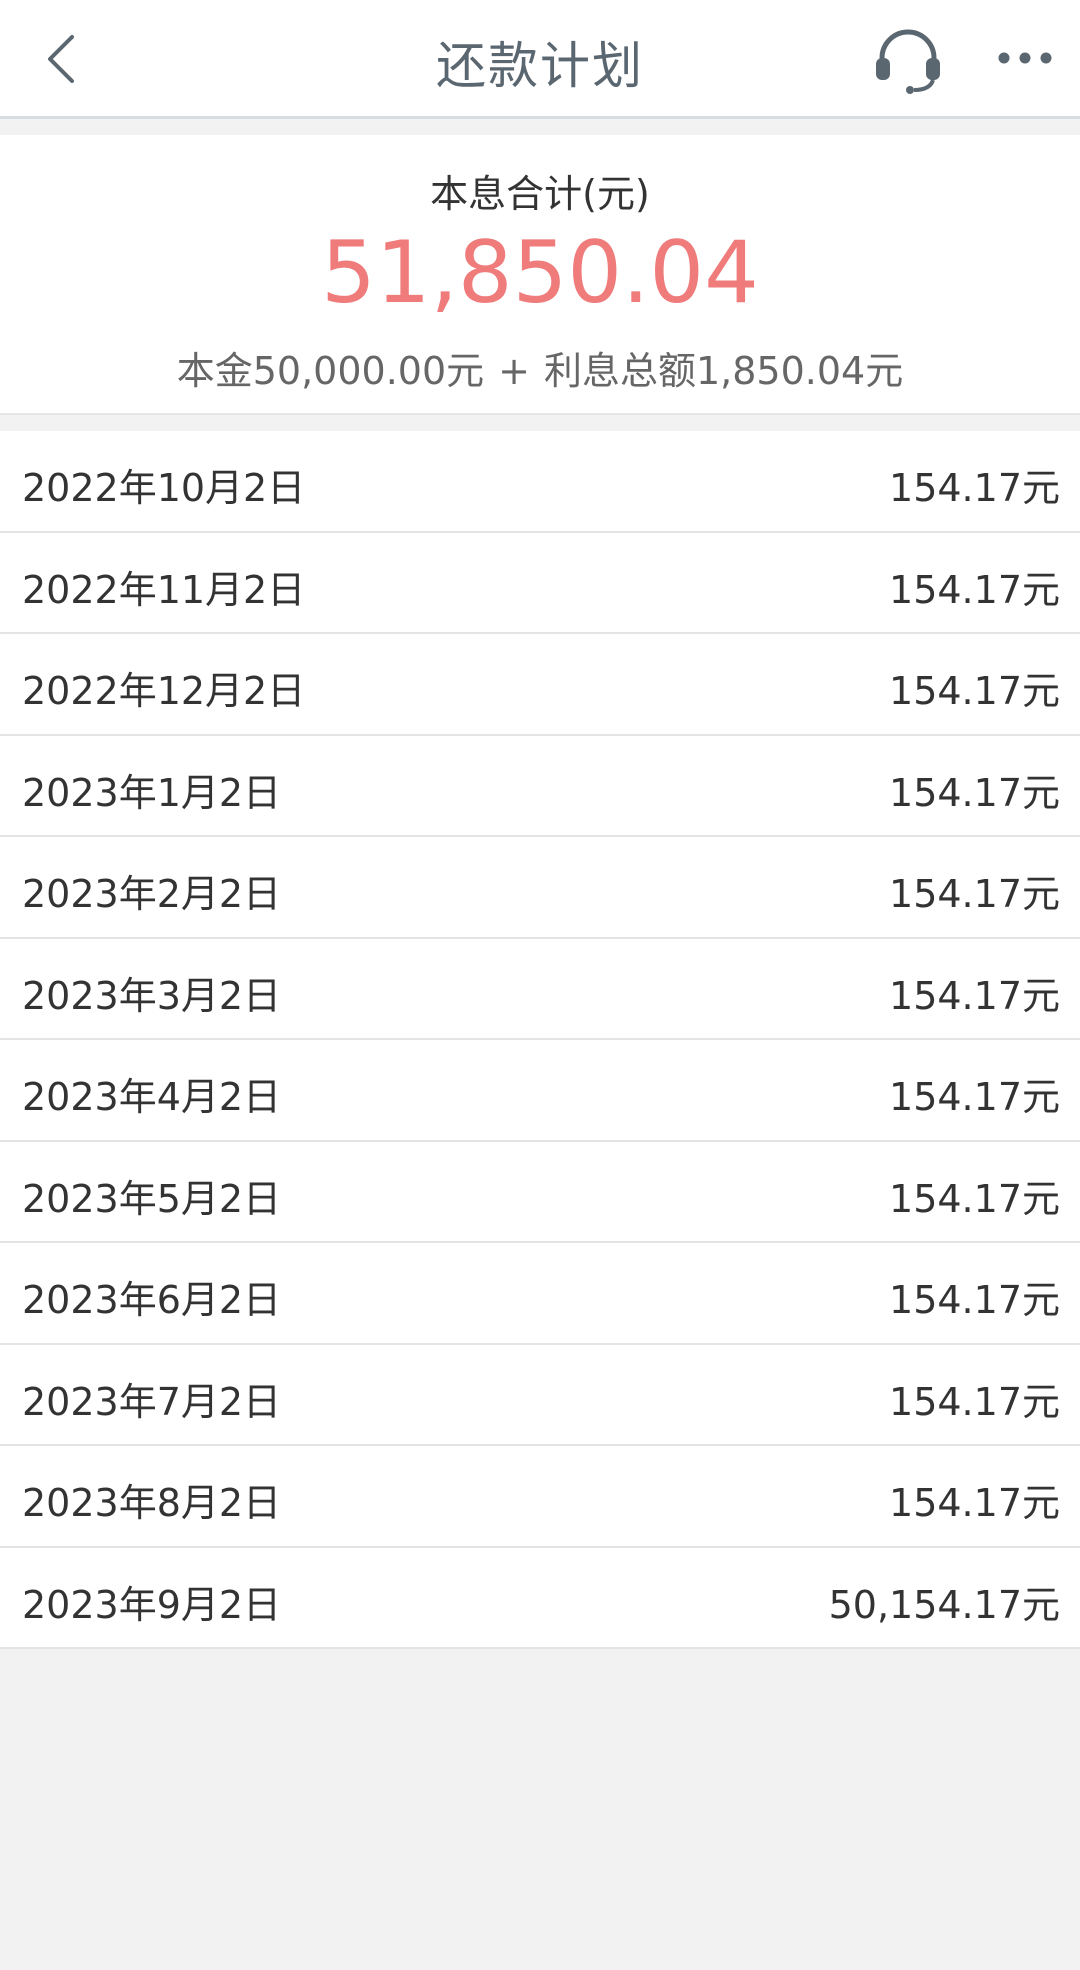 The height and width of the screenshot is (1970, 1080). I want to click on payment-date: 2023年1月2日, so click(152, 792).